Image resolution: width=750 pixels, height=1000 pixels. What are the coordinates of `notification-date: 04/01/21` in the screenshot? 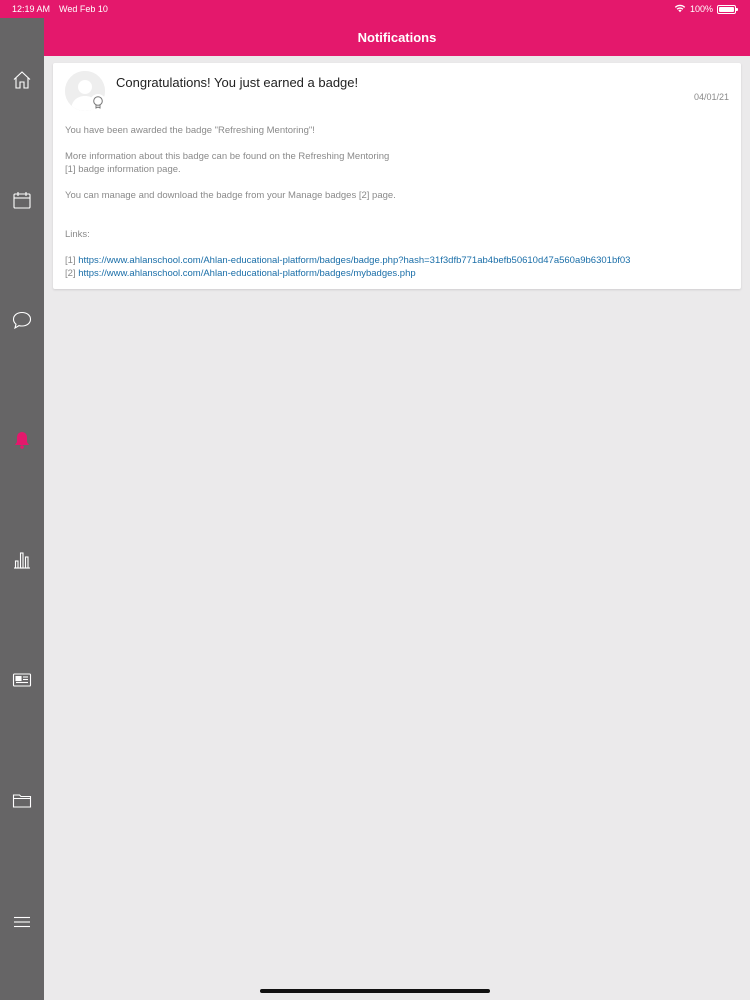 It's located at (711, 97).